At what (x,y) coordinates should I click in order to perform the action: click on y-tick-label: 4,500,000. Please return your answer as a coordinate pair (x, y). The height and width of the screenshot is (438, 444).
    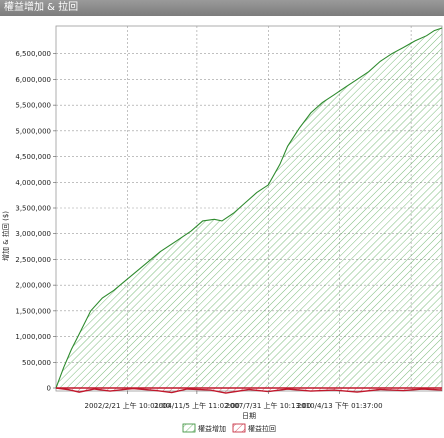
    Looking at the image, I should click on (33, 157).